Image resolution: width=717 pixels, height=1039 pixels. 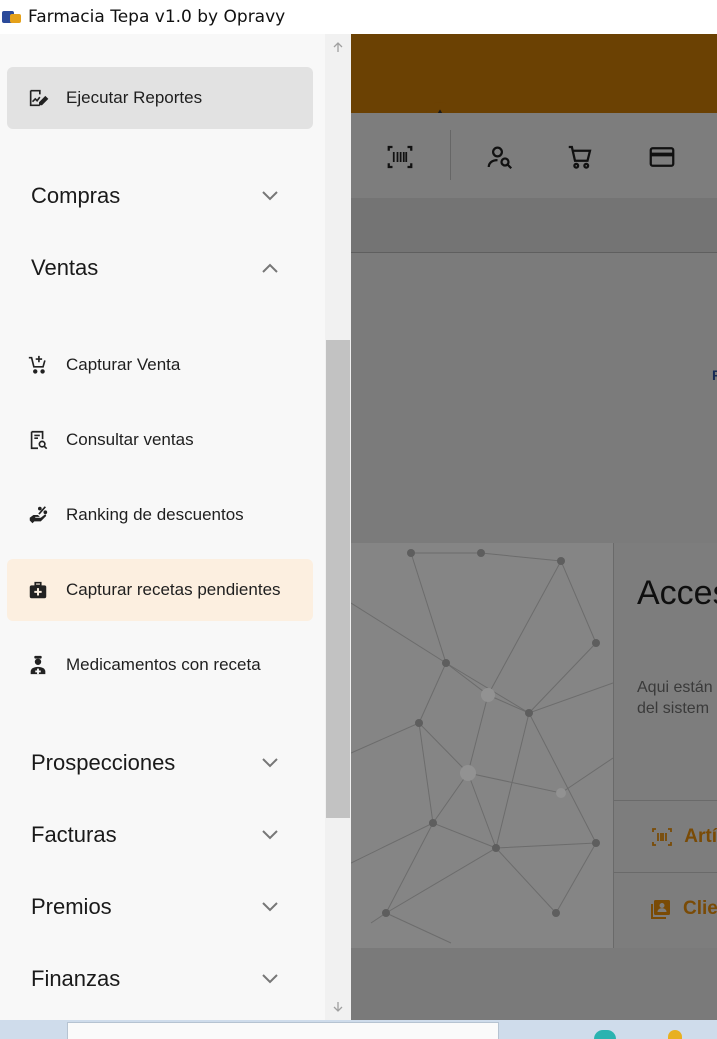 What do you see at coordinates (38, 440) in the screenshot?
I see `receipt-search-icon` at bounding box center [38, 440].